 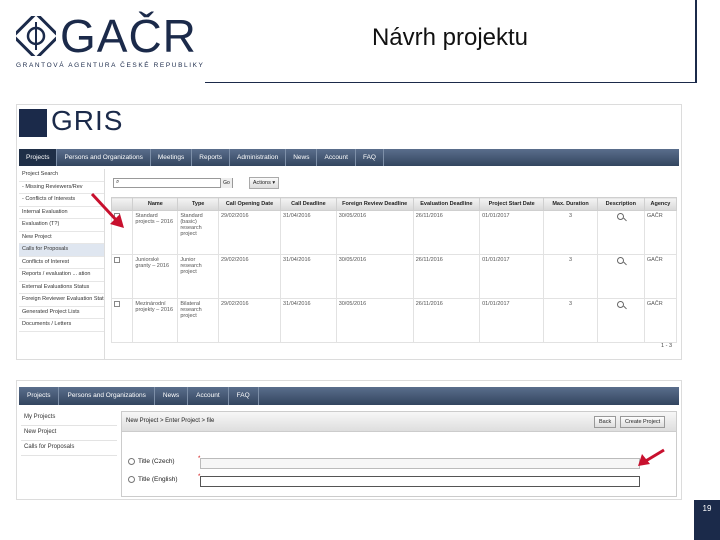 I want to click on logo-tagline: GRANTOVÁ AGENTURA ČESKÉ REPUBLIKY, so click(x=110, y=65).